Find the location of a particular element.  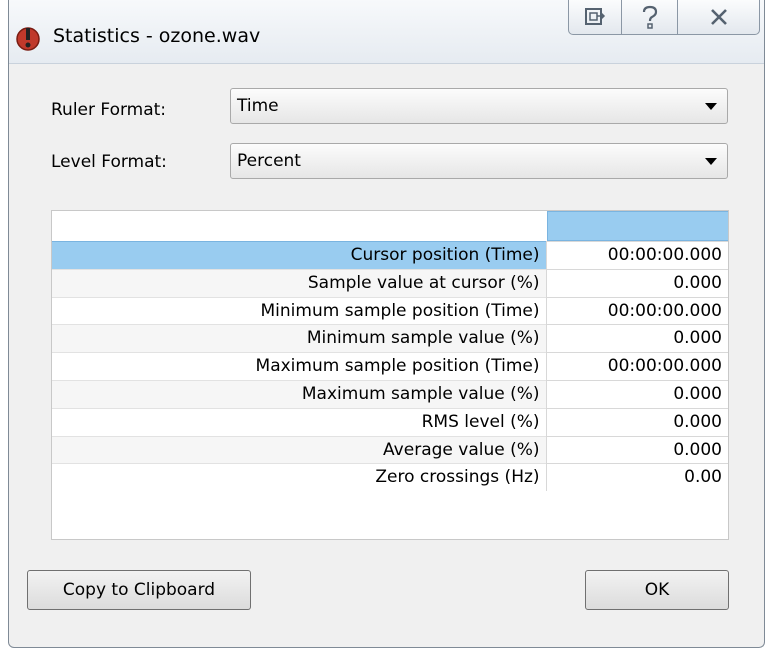

row-name: Sample value at cursor (%) is located at coordinates (299, 282).